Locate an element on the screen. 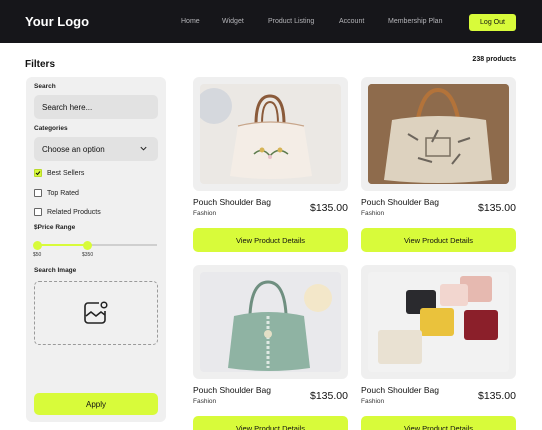  filters-heading: Filters is located at coordinates (40, 64).